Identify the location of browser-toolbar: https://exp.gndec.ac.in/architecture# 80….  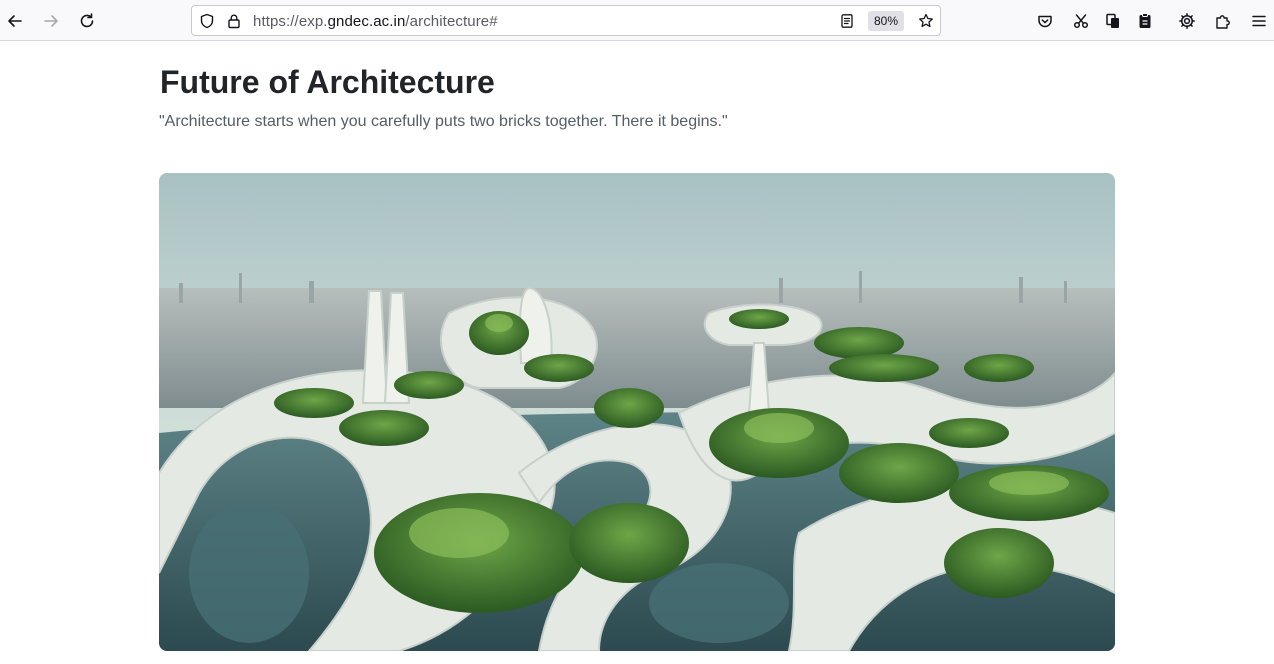
(637, 20).